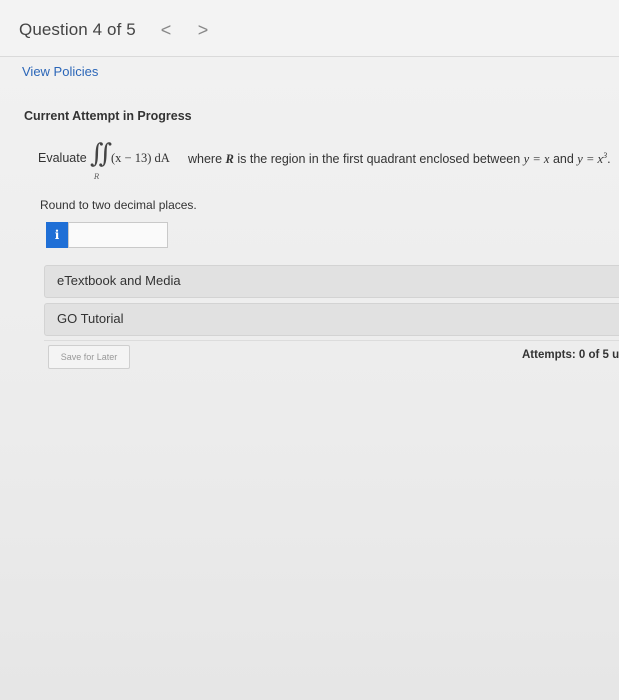 The image size is (619, 700). I want to click on attempts-counter: Attempts: 0 of 5 us, so click(570, 355).